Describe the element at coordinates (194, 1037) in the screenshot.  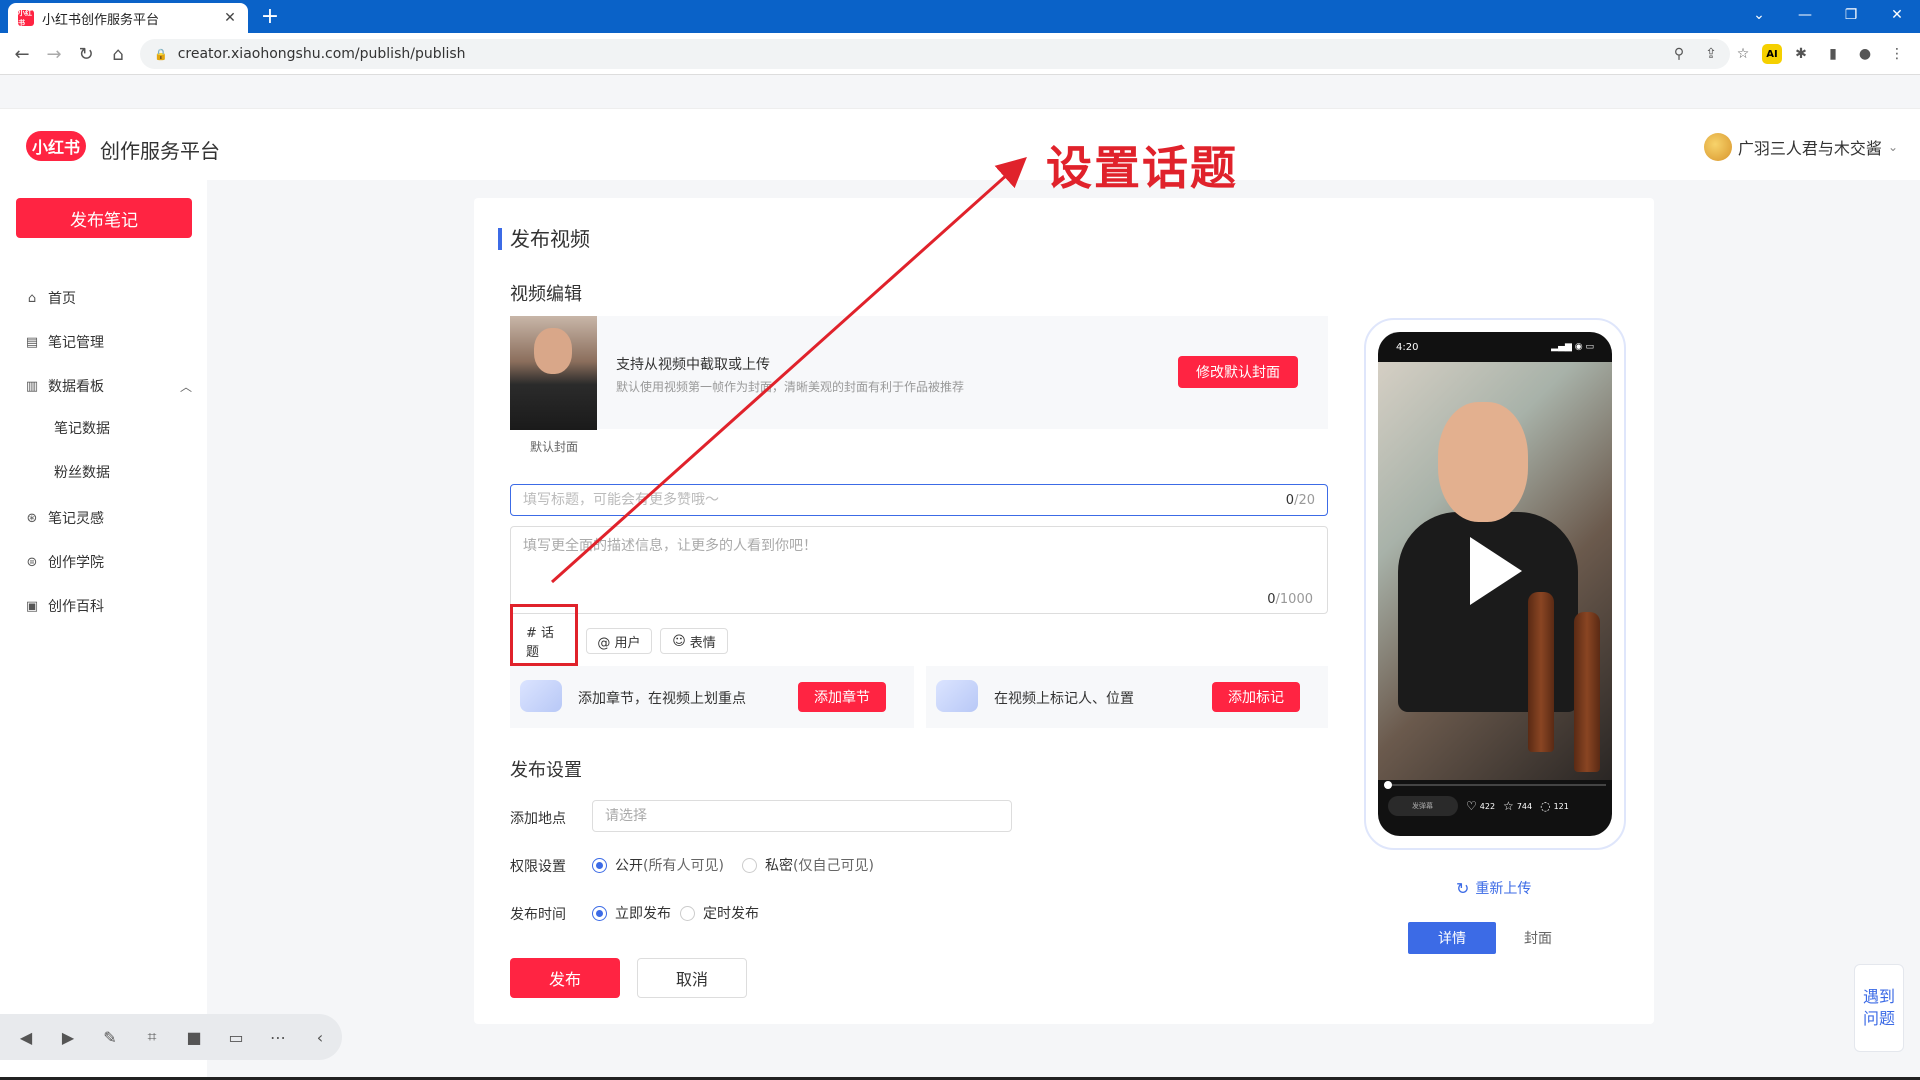
I see `video-camera-icon: ■` at that location.